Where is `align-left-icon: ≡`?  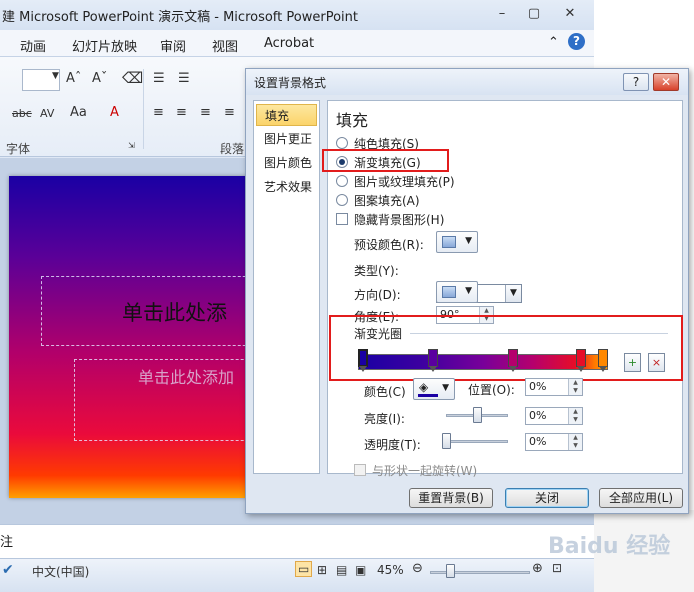
align-left-icon: ≡ is located at coordinates (158, 112).